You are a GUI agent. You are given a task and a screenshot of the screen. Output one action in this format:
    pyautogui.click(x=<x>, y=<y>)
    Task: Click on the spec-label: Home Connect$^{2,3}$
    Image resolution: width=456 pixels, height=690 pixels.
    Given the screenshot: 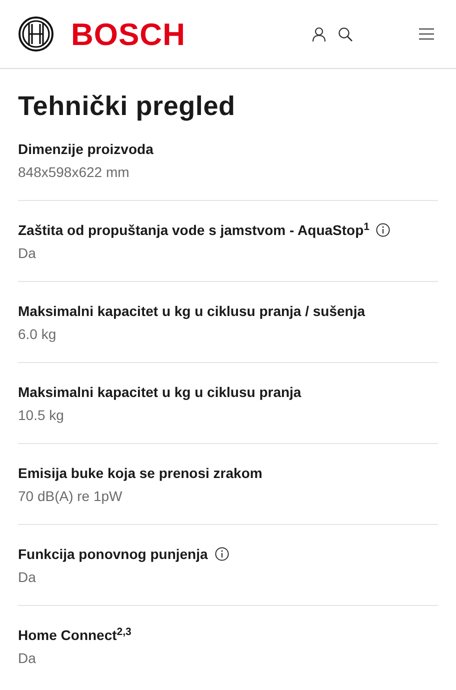 What is the action you would take?
    pyautogui.click(x=75, y=635)
    